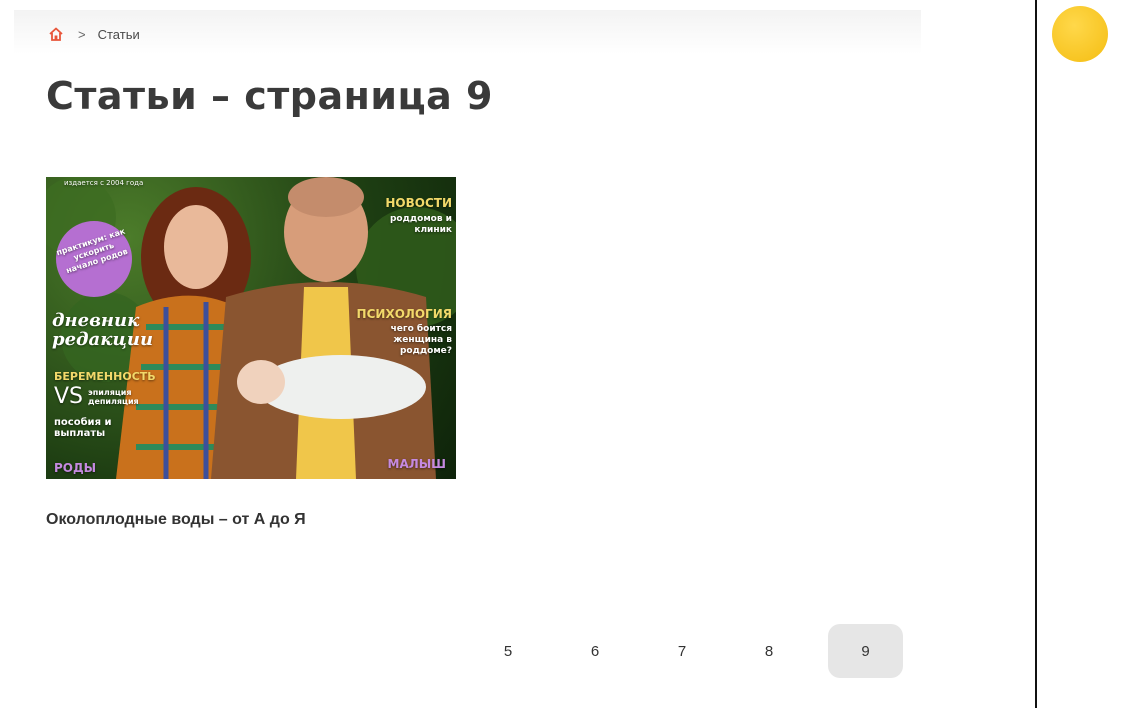 The height and width of the screenshot is (708, 1139). I want to click on cover-news-sub: роддомов и клиник, so click(420, 224).